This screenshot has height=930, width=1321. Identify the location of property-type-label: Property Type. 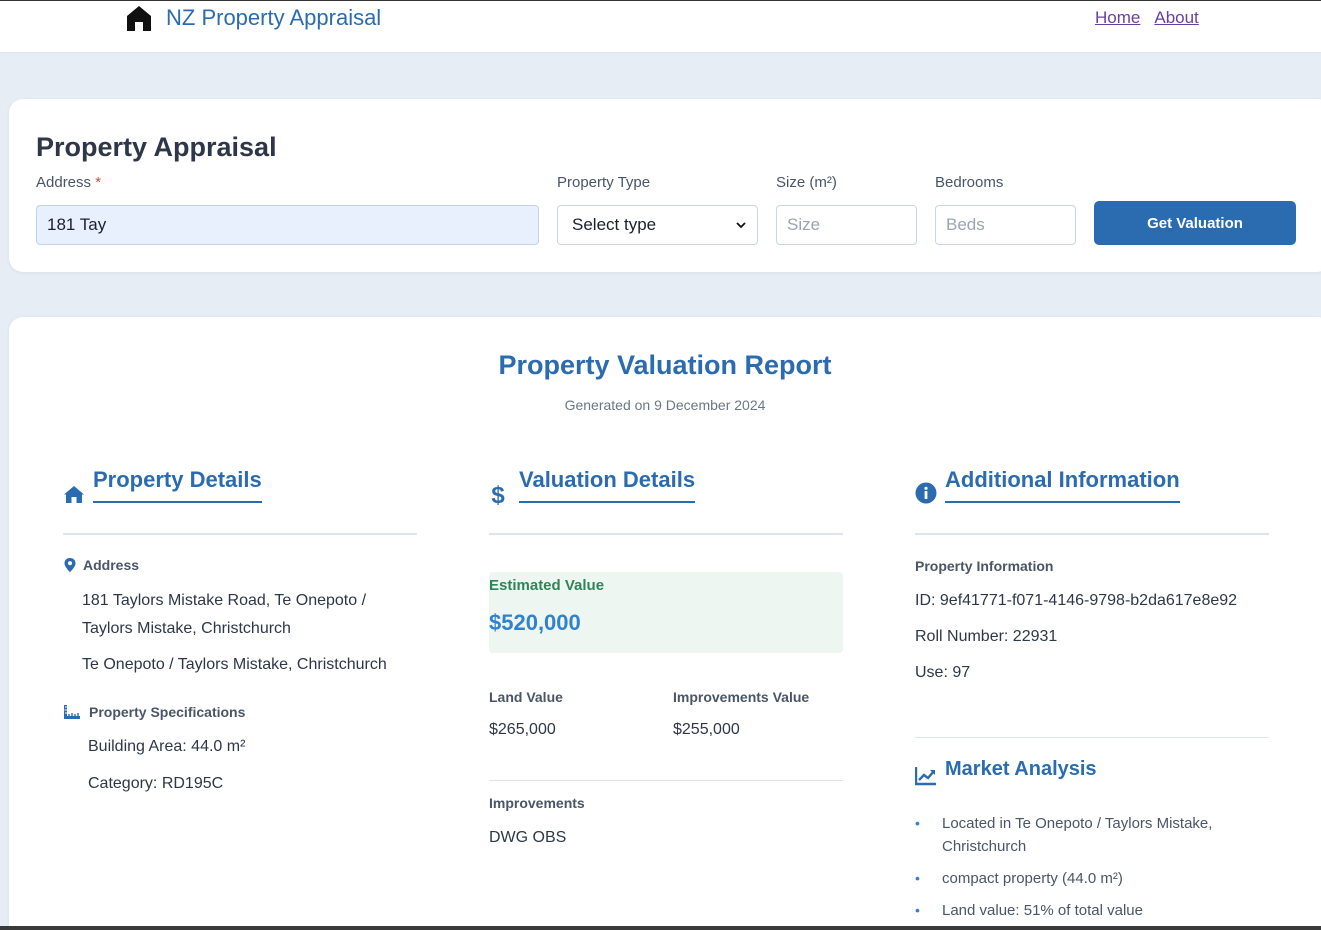
(604, 182).